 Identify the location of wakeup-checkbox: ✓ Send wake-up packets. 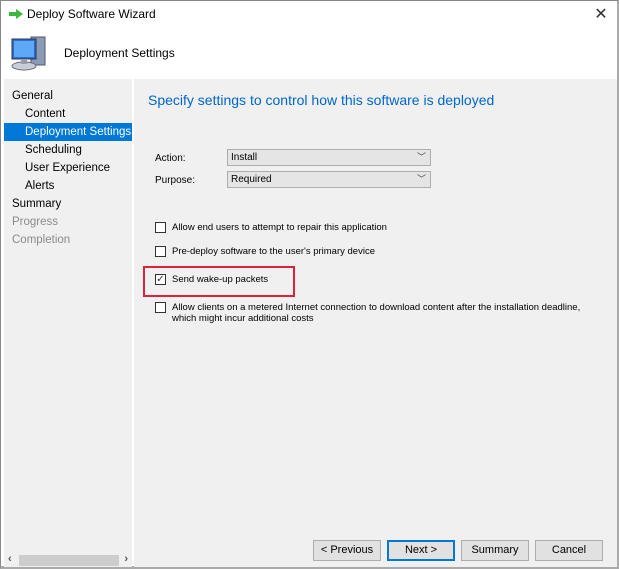
(375, 279).